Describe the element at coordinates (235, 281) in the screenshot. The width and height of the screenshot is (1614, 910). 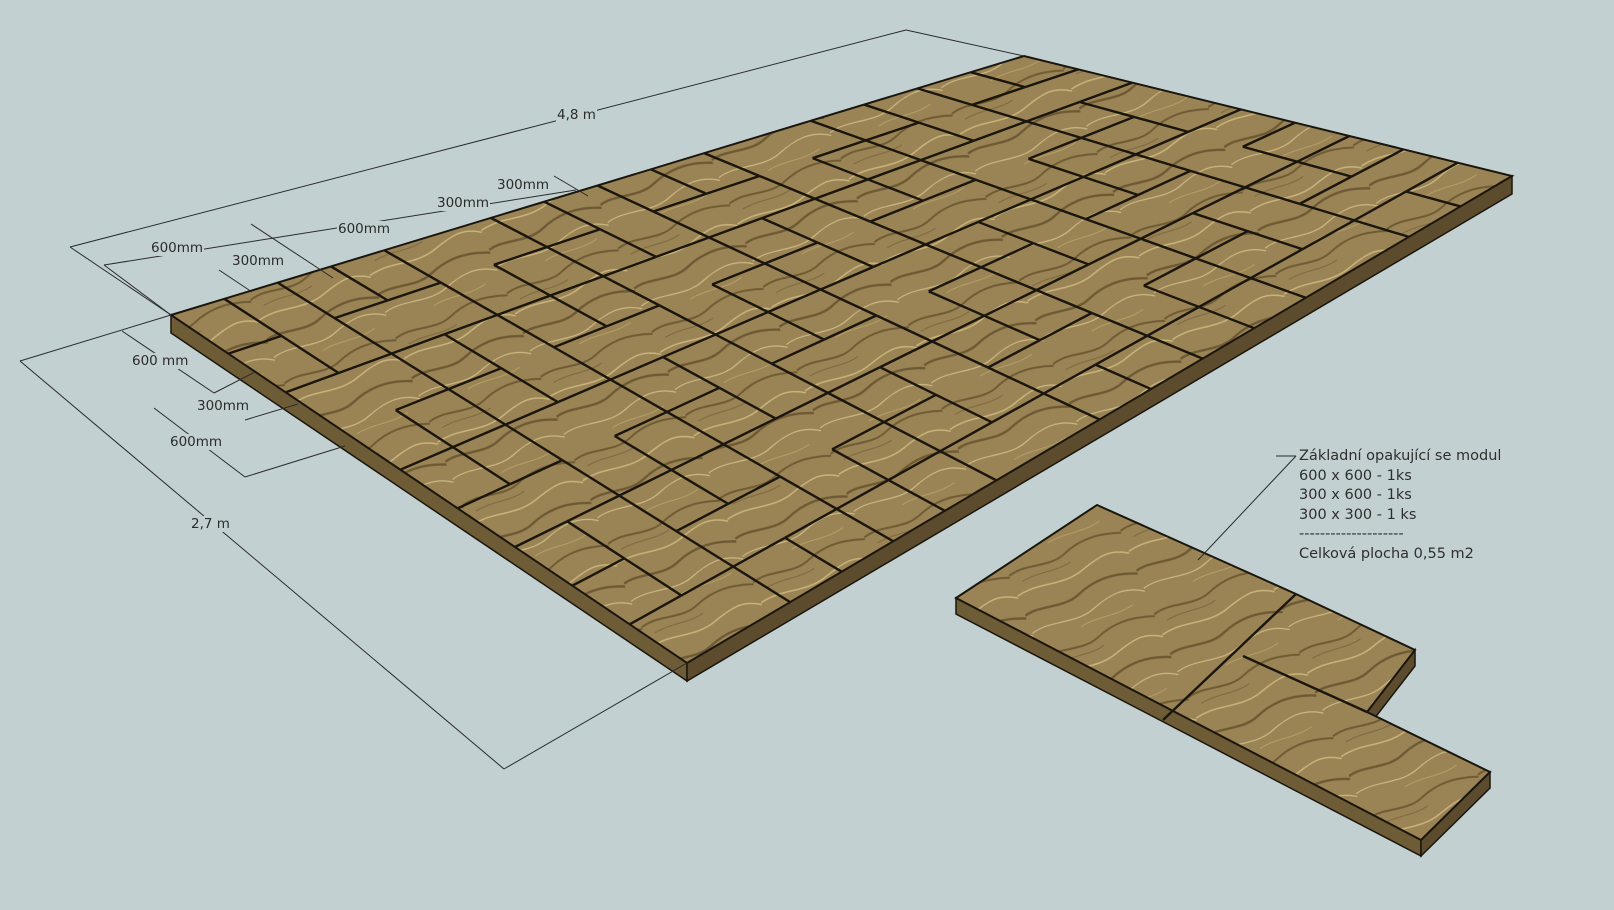
I see `dim-ext-c` at that location.